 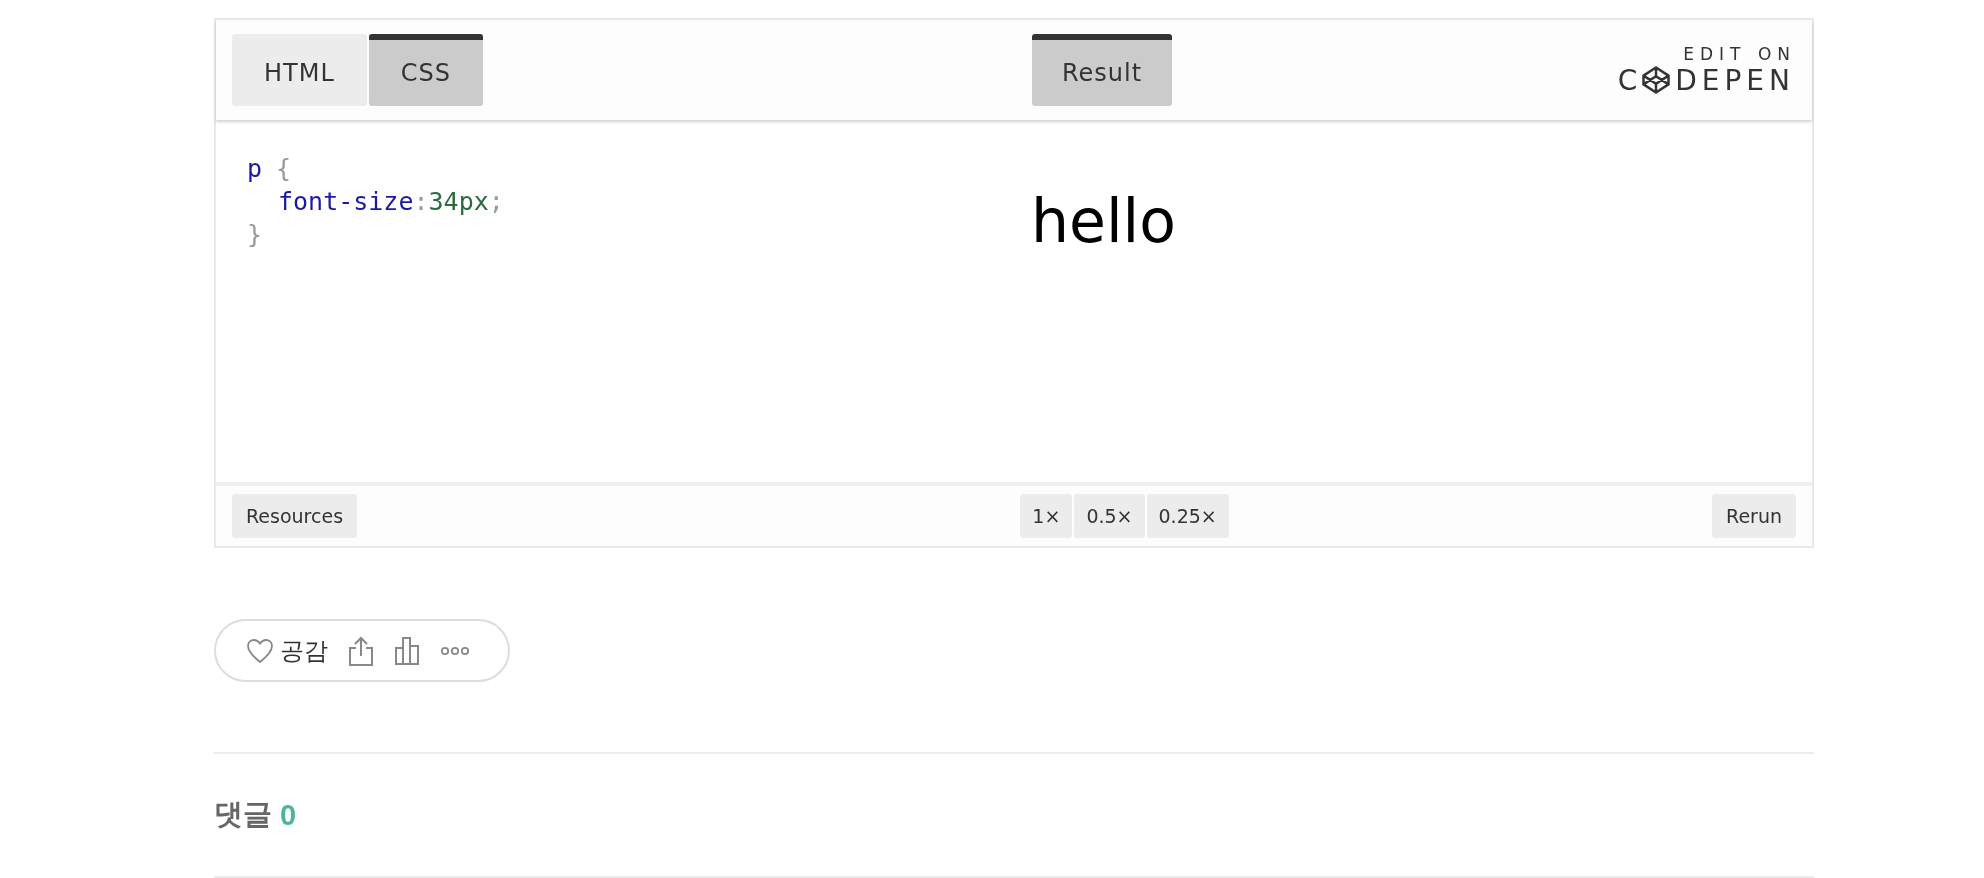 What do you see at coordinates (299, 70) in the screenshot?
I see `editor-tab: HTML` at bounding box center [299, 70].